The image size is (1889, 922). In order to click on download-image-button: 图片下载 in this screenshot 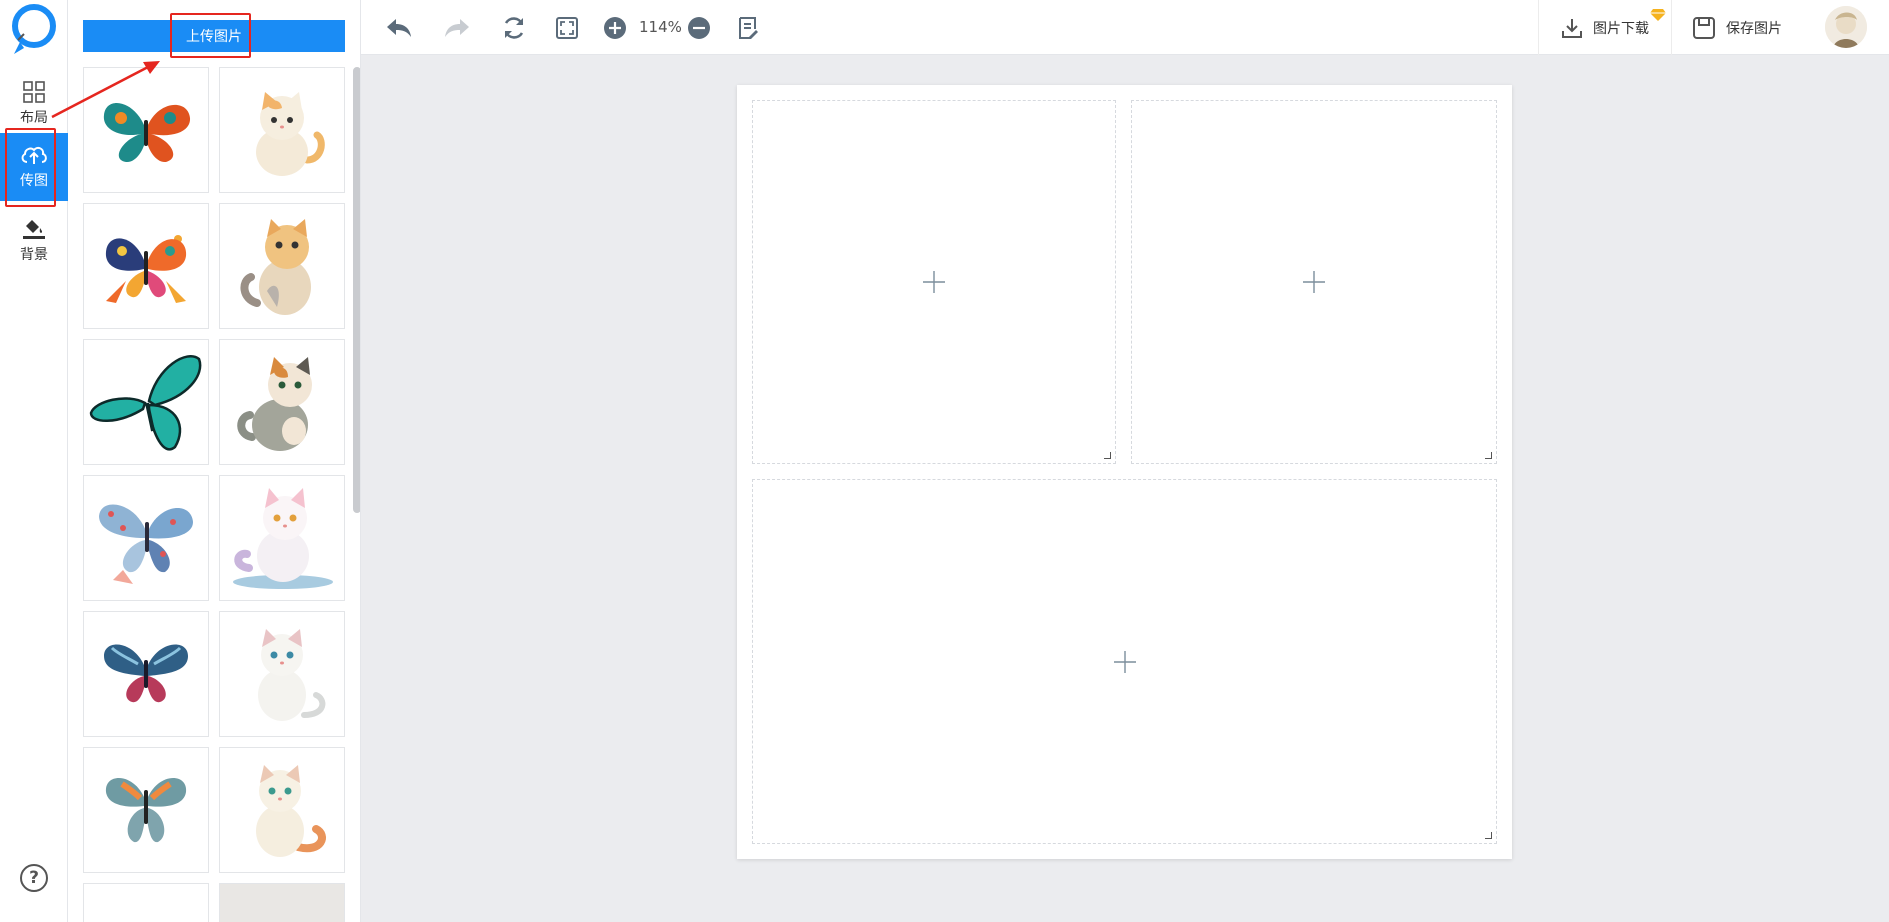, I will do `click(1605, 28)`.